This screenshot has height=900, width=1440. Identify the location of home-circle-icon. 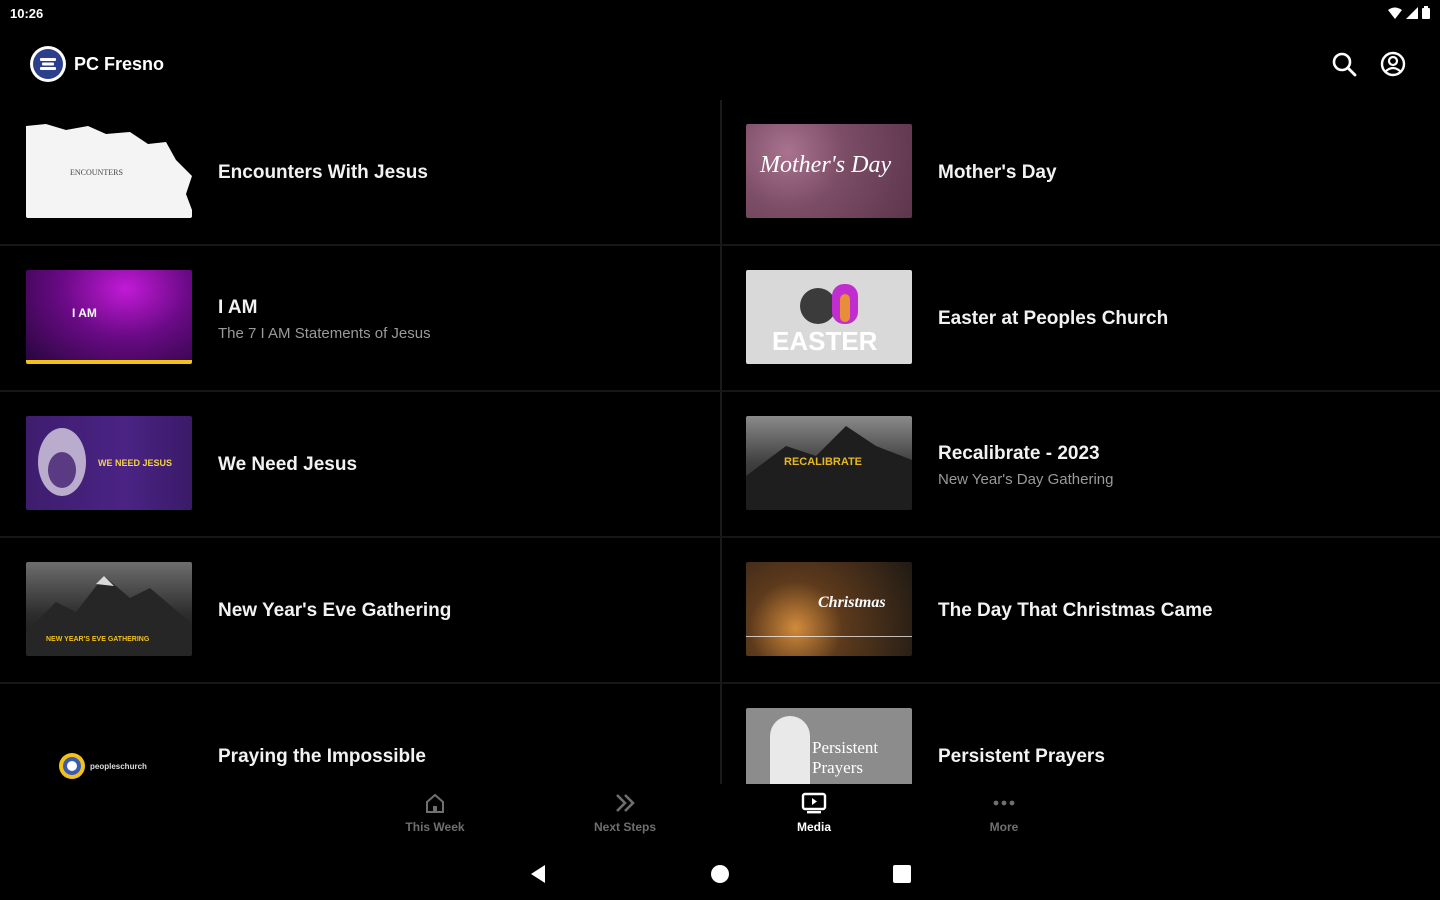
(720, 874).